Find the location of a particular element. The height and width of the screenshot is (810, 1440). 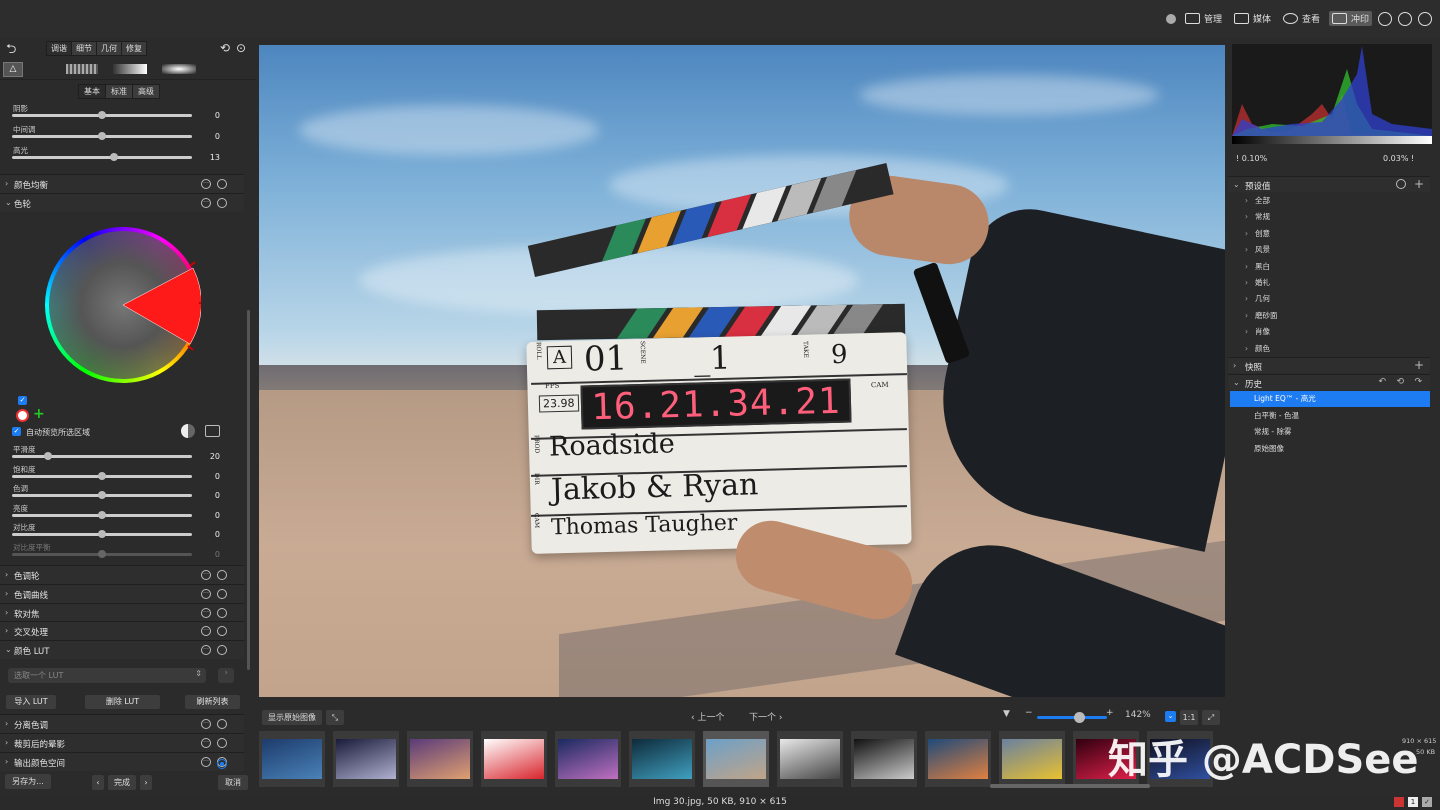

preset-item: › 创意 is located at coordinates (1257, 233).